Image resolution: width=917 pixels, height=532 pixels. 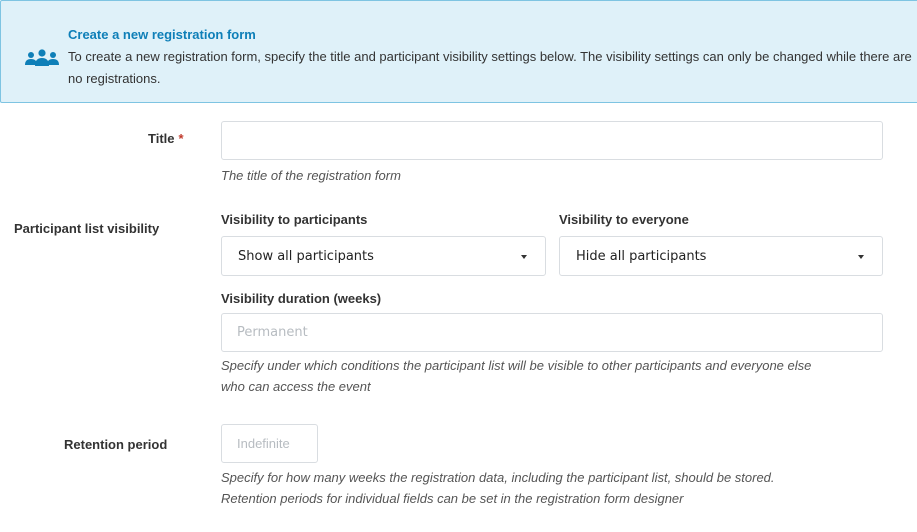 I want to click on title-label: Title, so click(x=161, y=138).